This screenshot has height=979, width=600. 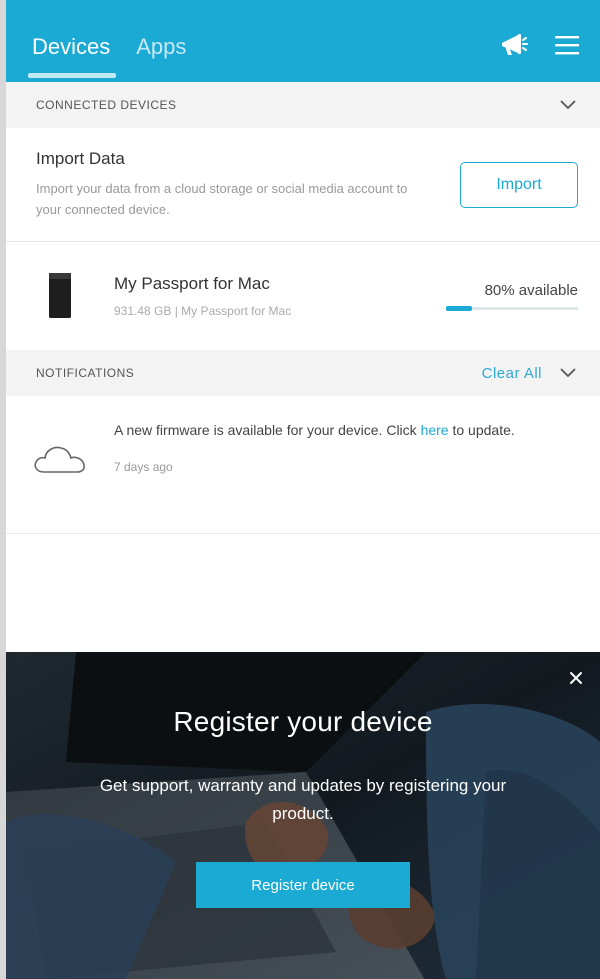 I want to click on device-storage: 80% available, so click(x=508, y=296).